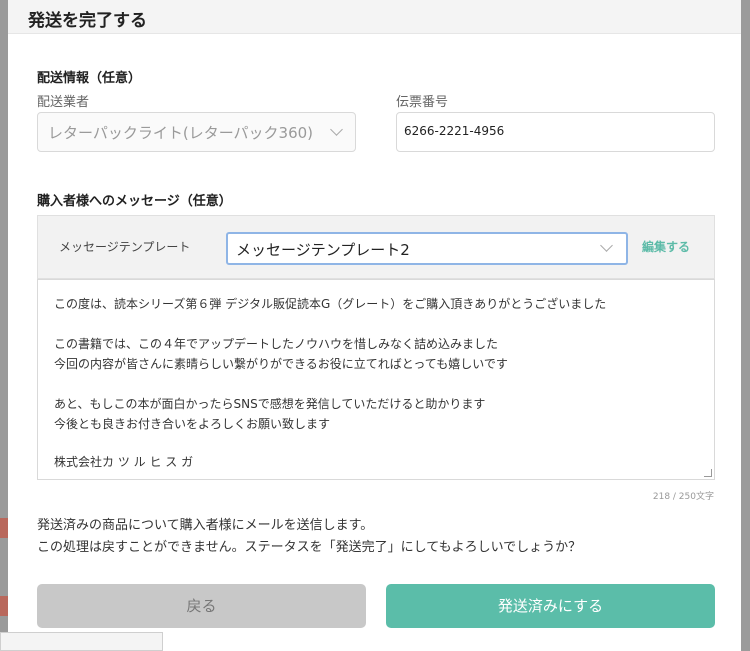 This screenshot has width=750, height=651. What do you see at coordinates (550, 606) in the screenshot?
I see `mark-shipped-button: 発送済みにする` at bounding box center [550, 606].